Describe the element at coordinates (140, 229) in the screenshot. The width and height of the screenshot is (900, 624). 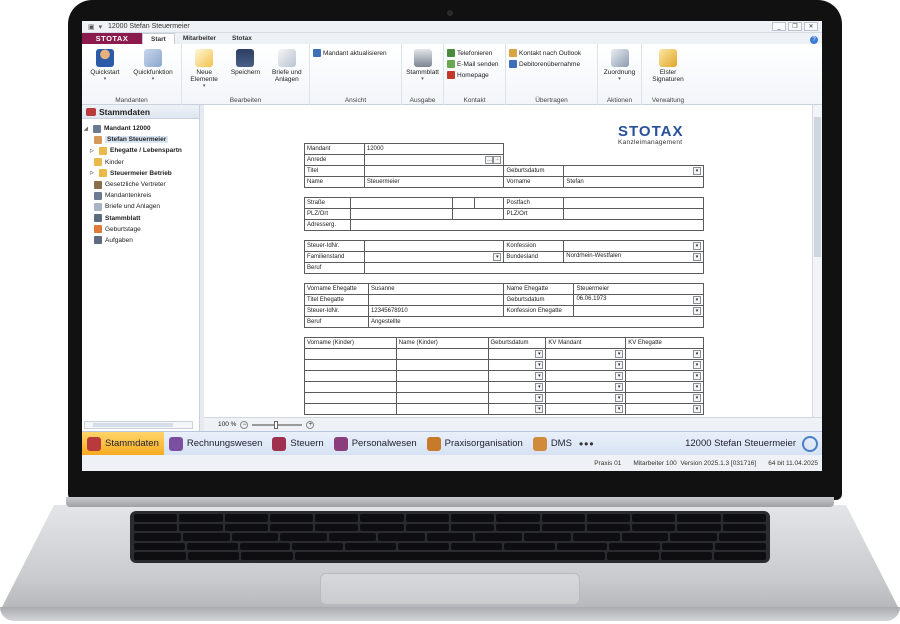
I see `tree-item-geburtstage: Geburtstage` at that location.